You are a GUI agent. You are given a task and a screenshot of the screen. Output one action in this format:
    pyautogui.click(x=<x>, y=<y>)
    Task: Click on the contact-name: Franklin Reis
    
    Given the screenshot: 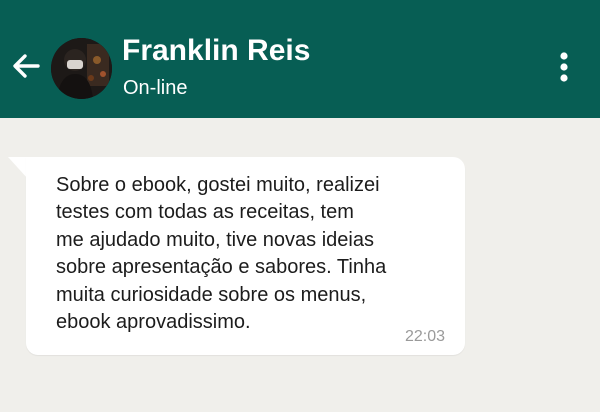 What is the action you would take?
    pyautogui.click(x=216, y=51)
    